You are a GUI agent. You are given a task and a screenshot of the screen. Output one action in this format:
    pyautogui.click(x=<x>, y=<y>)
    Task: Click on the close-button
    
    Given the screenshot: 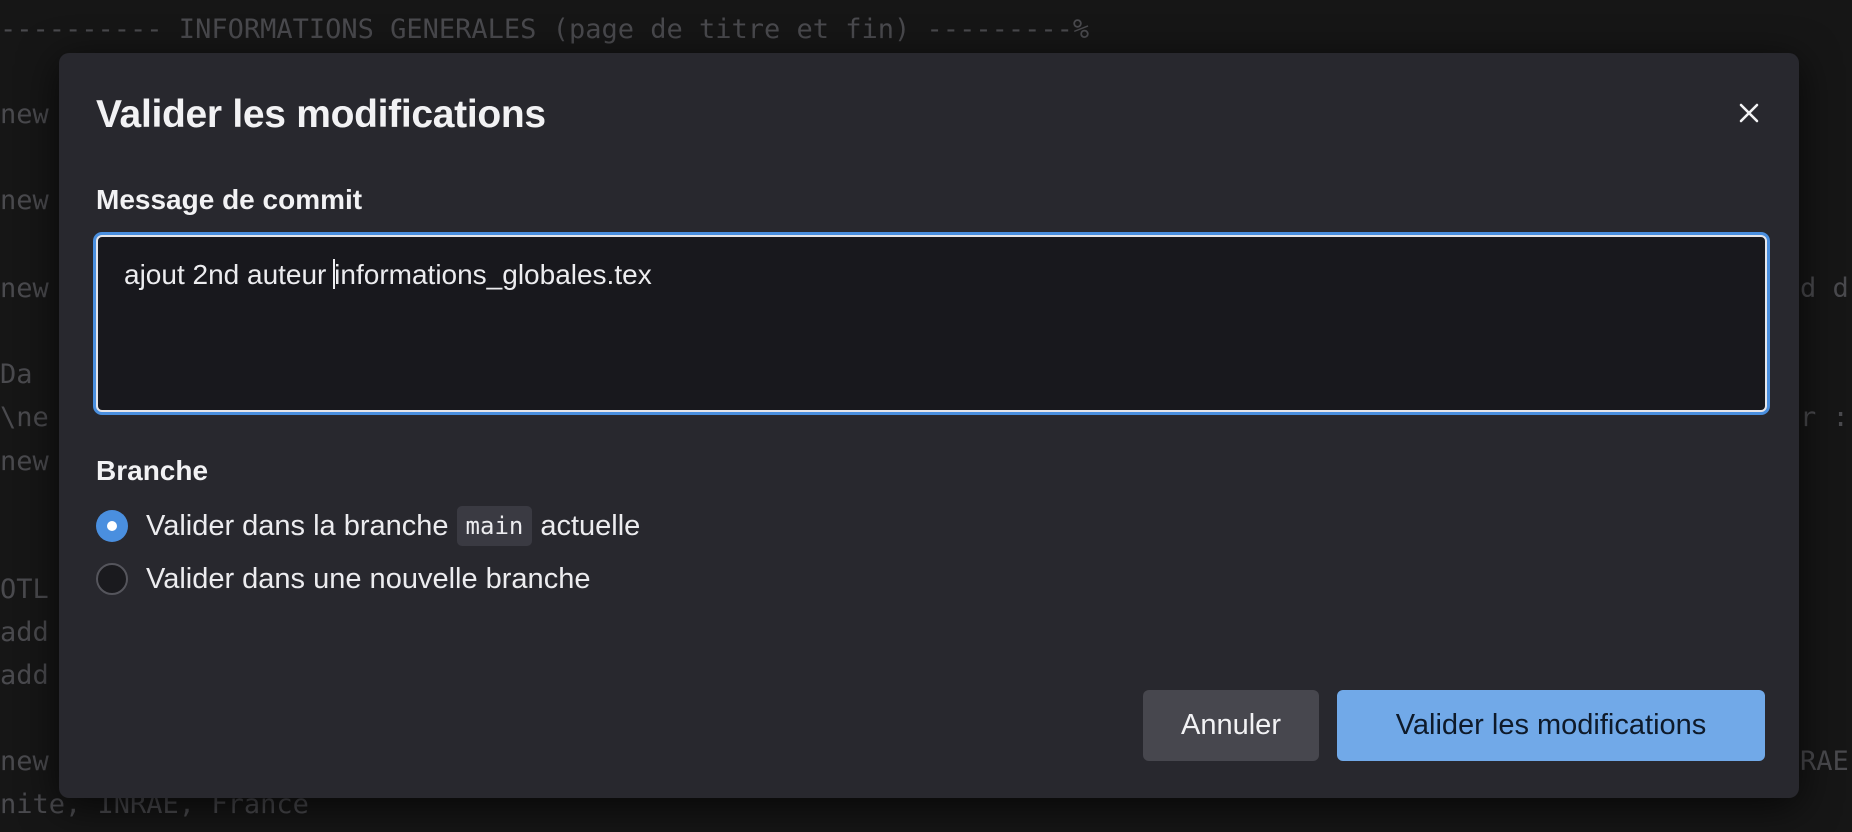 What is the action you would take?
    pyautogui.click(x=1749, y=113)
    